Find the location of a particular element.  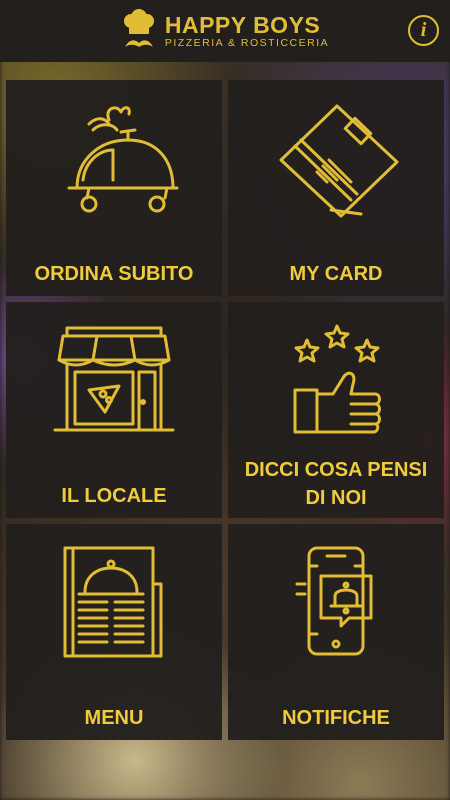

menu-tile: MENU is located at coordinates (114, 632).